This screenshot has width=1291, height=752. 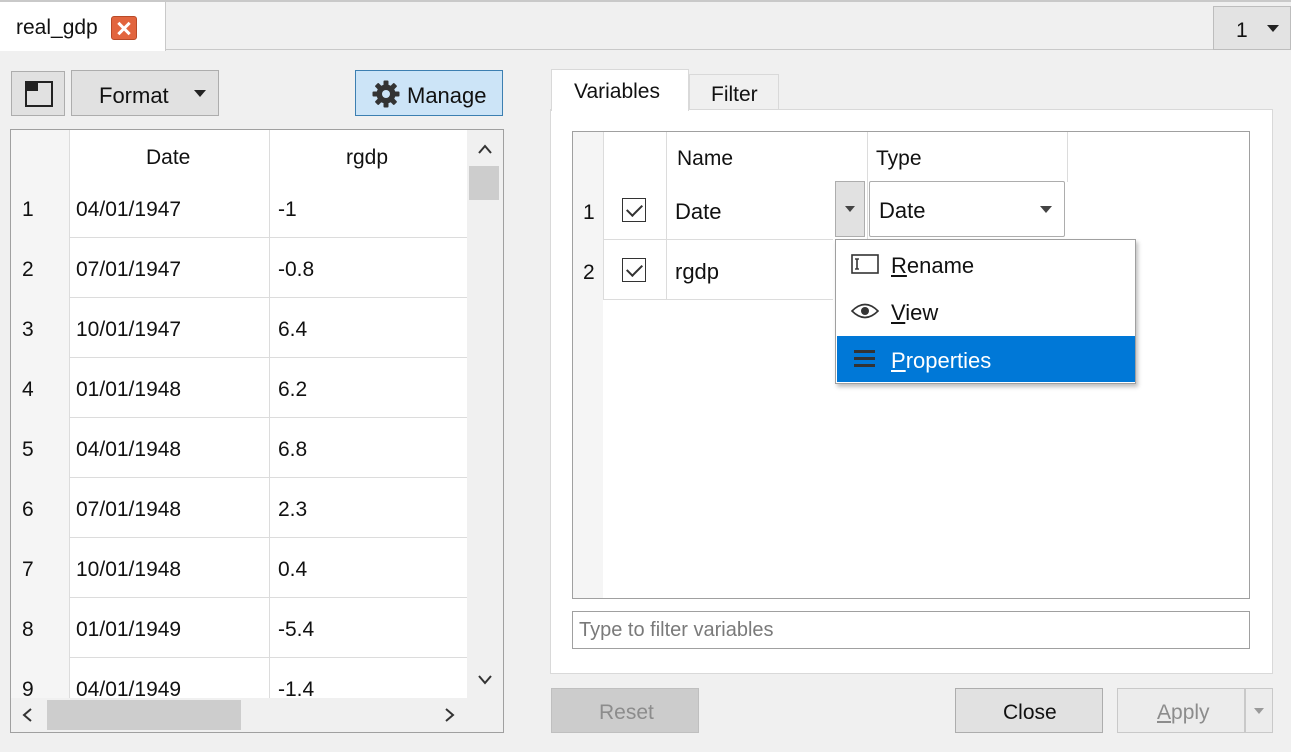 I want to click on tab-variables-label: Variables, so click(x=617, y=91).